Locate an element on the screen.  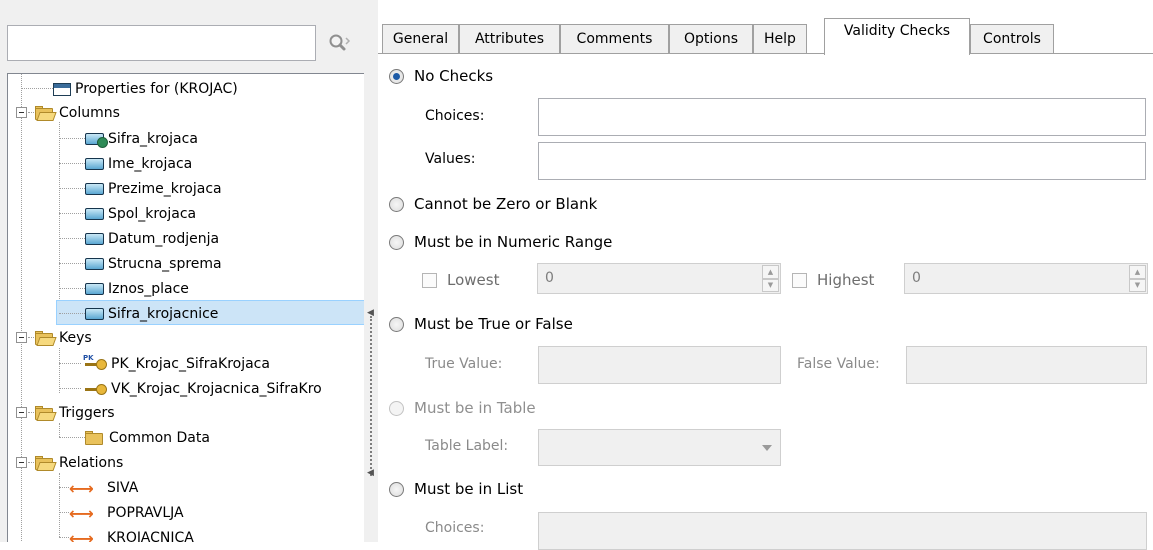
tree-node-column: Datum_rodjenja is located at coordinates (152, 239).